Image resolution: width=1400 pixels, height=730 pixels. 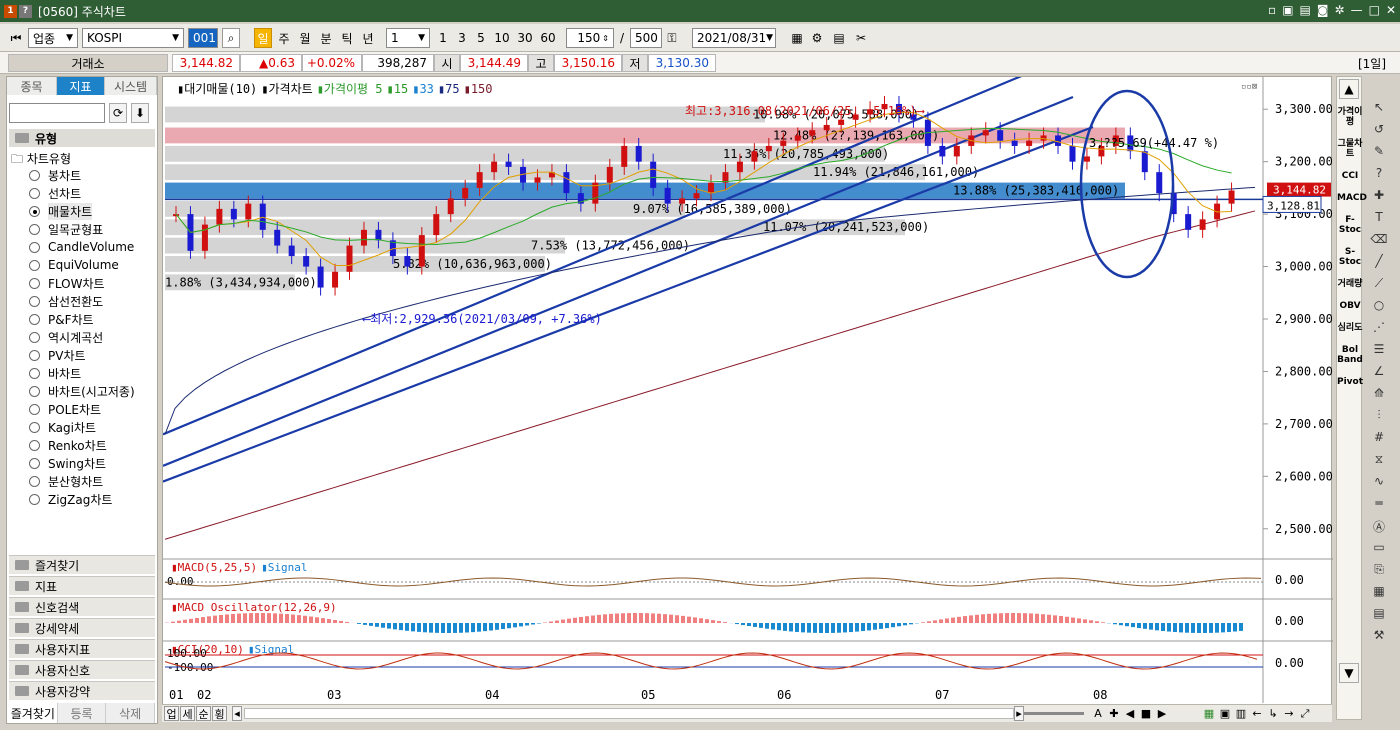 I want to click on ruler-icon: ═, so click(x=1379, y=505).